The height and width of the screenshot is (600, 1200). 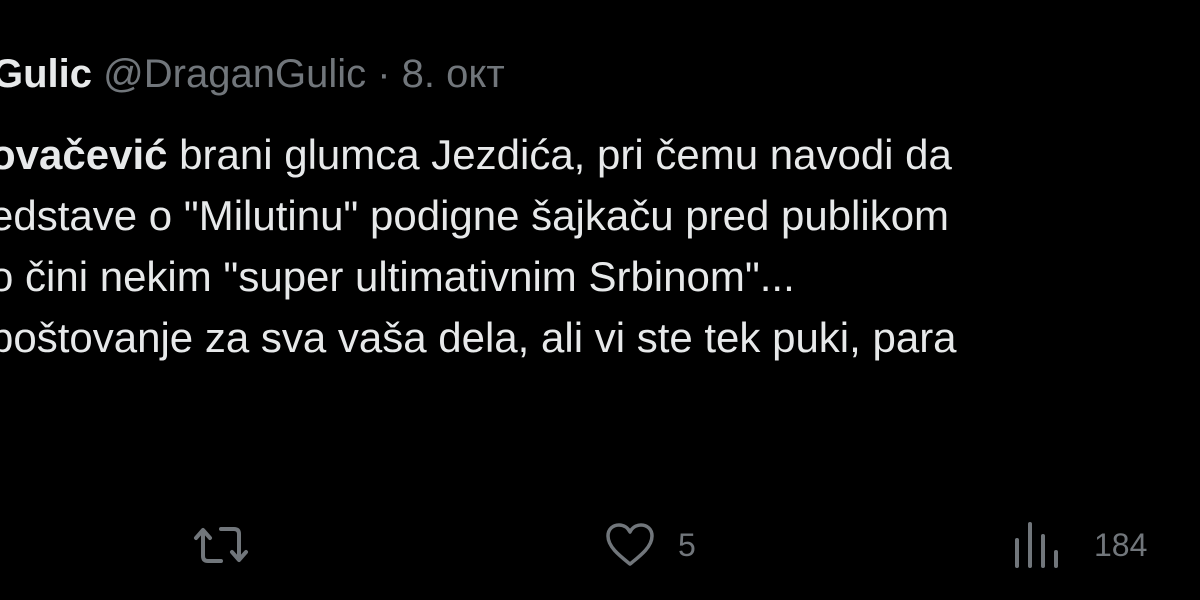 I want to click on retweet-button, so click(x=221, y=545).